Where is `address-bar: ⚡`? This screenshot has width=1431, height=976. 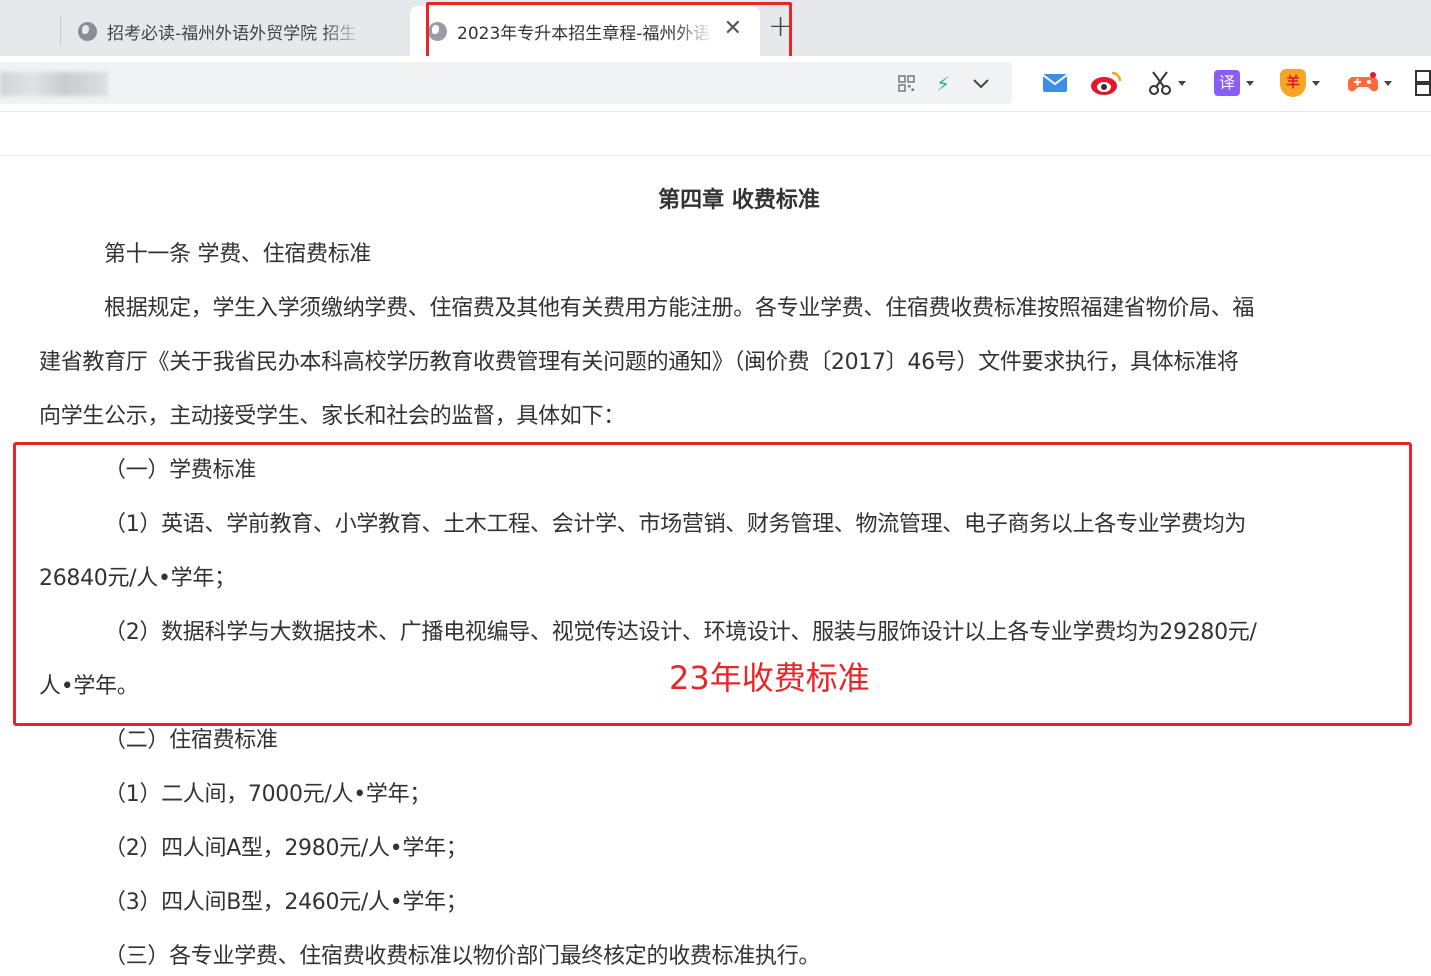
address-bar: ⚡ is located at coordinates (506, 83).